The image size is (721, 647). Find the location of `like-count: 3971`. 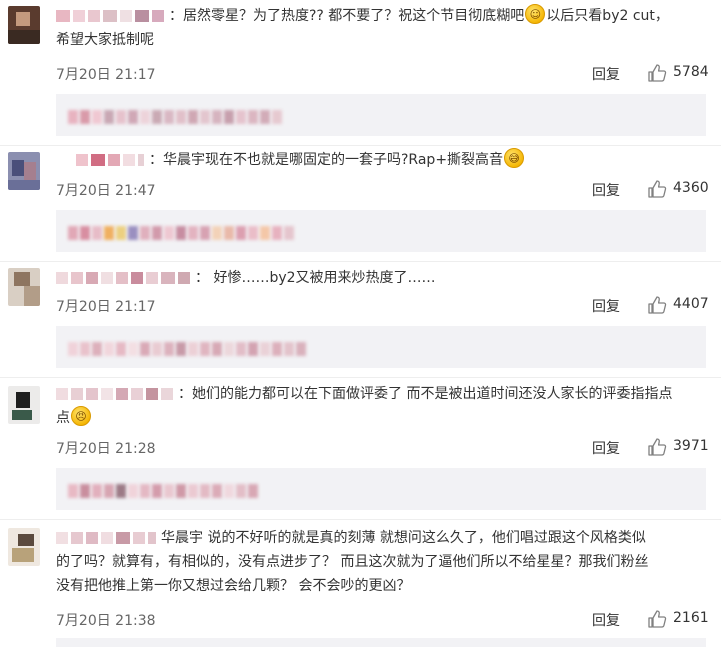

like-count: 3971 is located at coordinates (691, 446).